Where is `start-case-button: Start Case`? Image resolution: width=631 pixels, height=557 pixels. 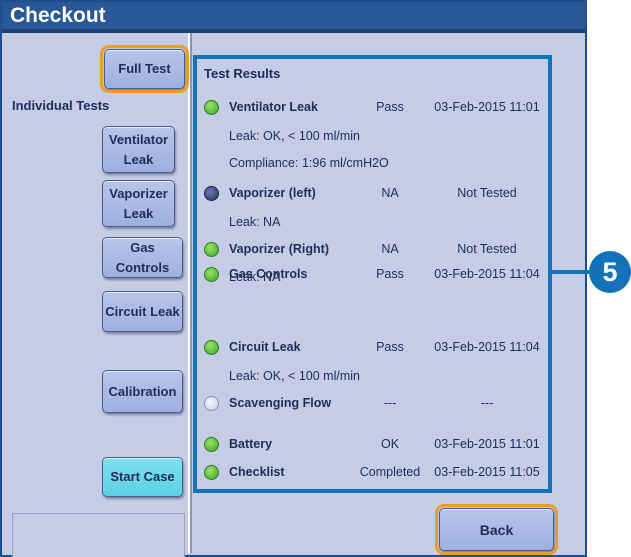
start-case-button: Start Case is located at coordinates (142, 477).